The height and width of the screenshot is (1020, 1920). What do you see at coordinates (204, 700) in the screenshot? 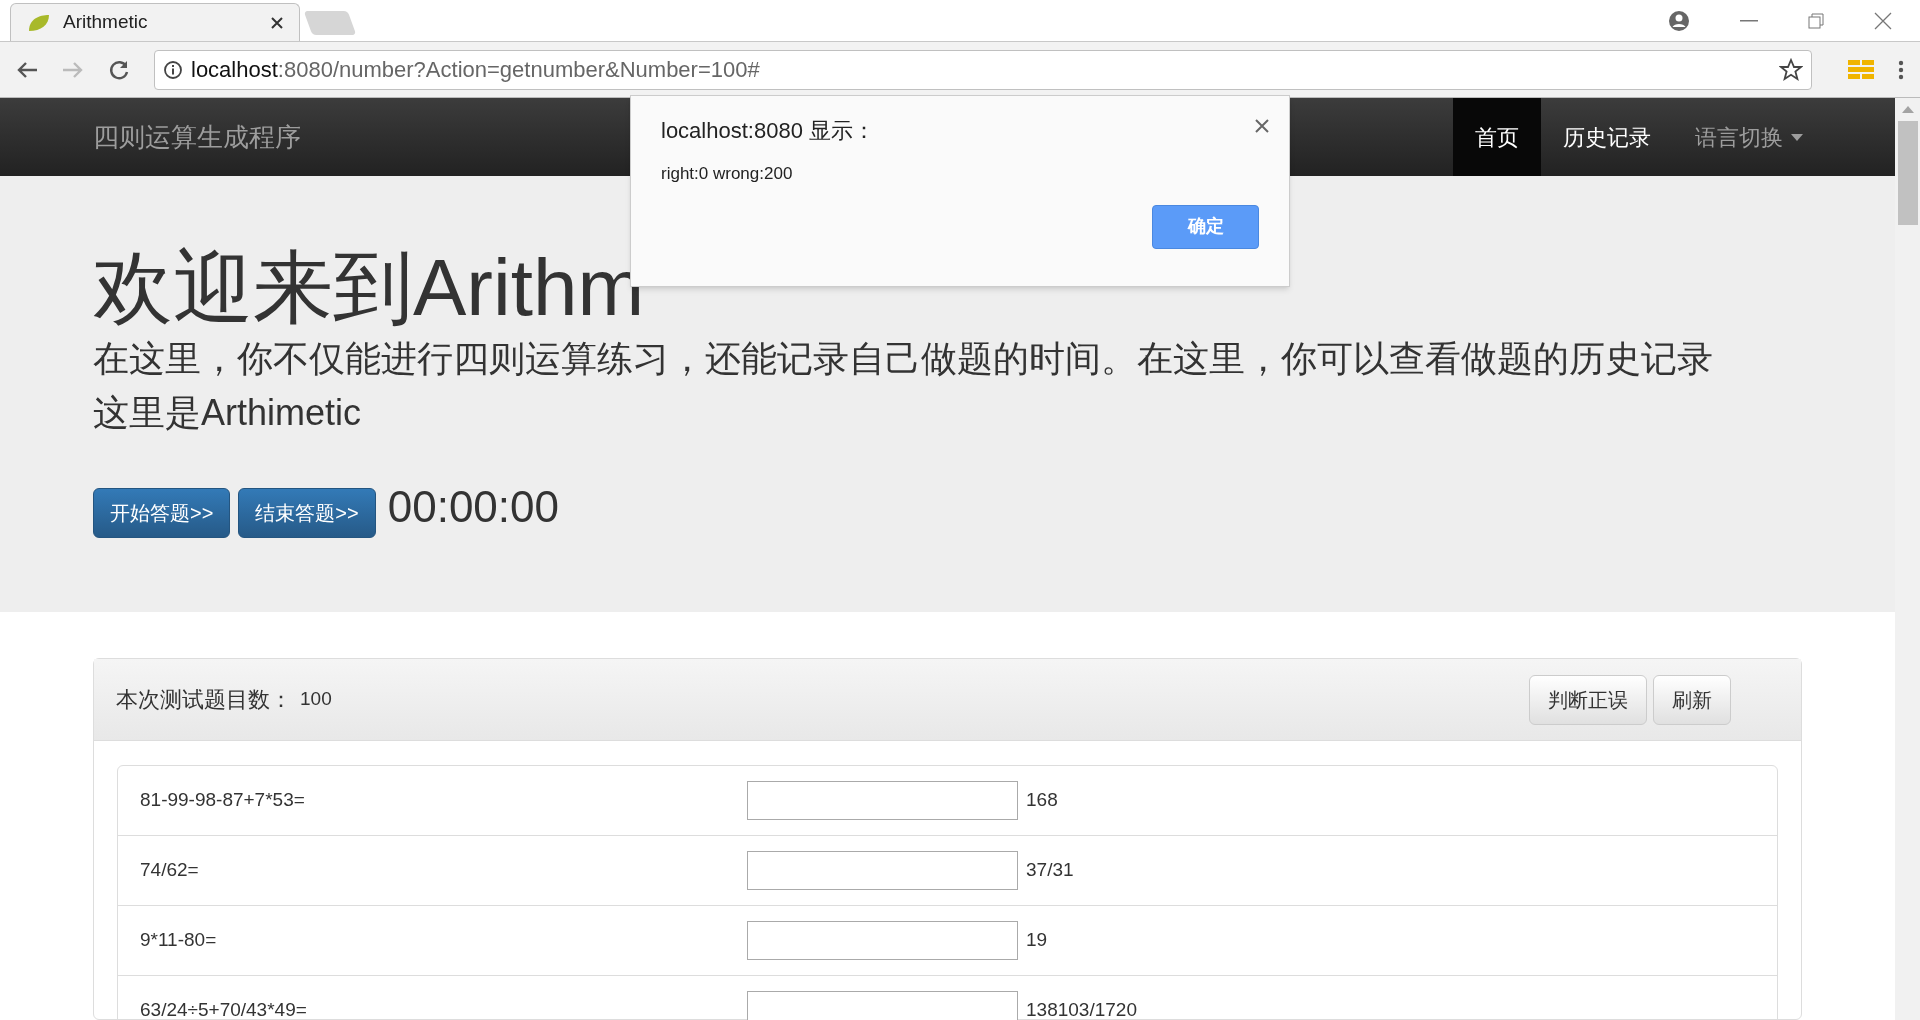
I see `count-label: 本次测试题目数：` at bounding box center [204, 700].